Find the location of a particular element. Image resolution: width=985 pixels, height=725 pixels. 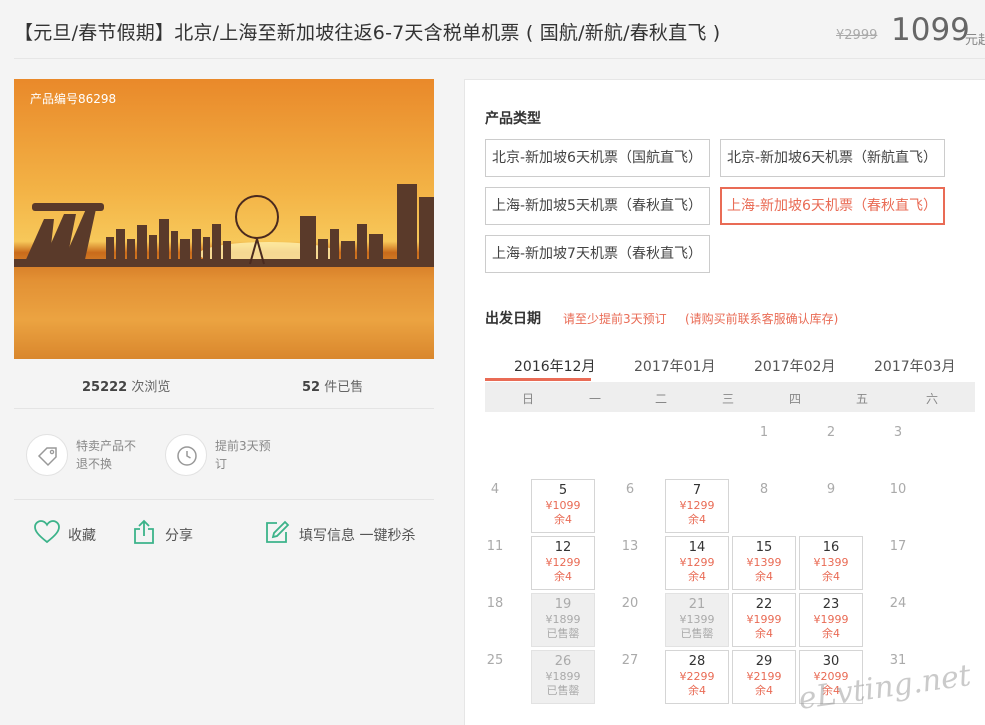

calendar-day-number: 16 is located at coordinates (831, 547).